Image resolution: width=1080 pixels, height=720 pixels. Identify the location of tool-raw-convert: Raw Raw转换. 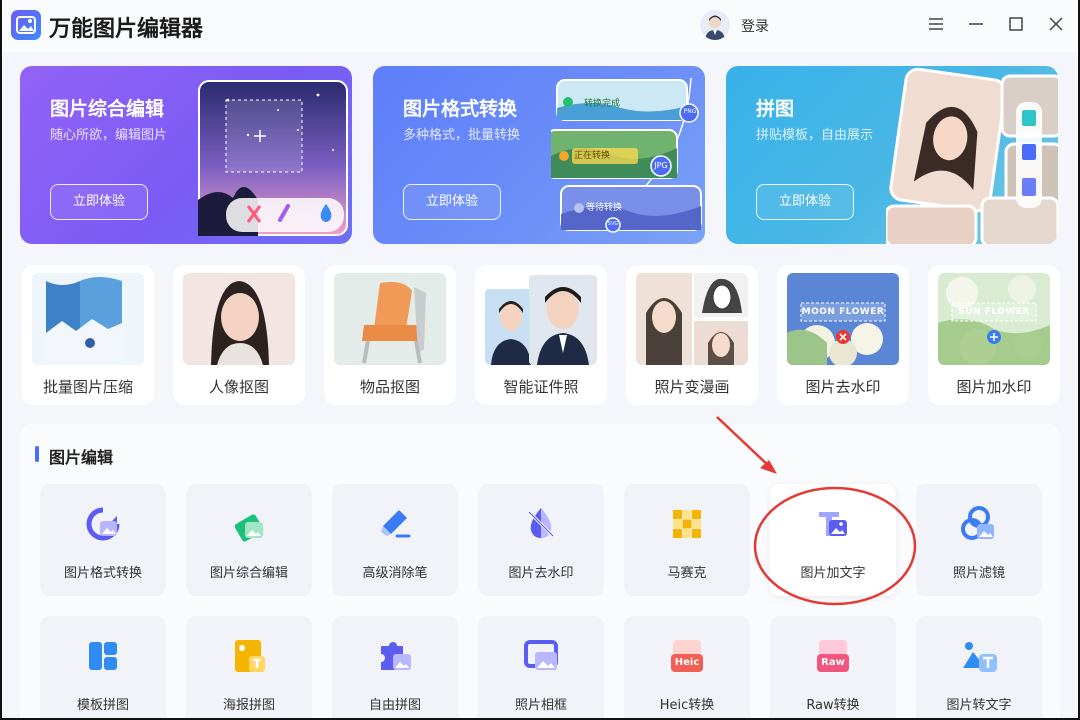
(833, 668).